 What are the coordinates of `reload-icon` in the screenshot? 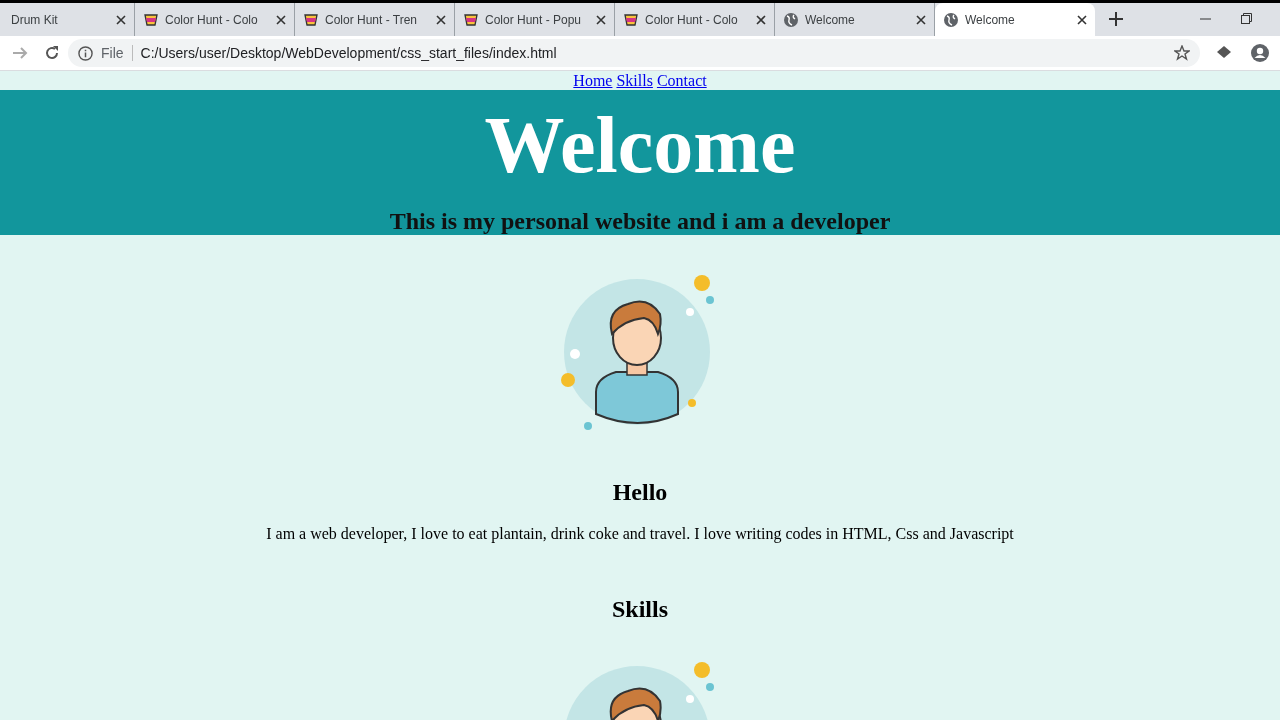 It's located at (52, 53).